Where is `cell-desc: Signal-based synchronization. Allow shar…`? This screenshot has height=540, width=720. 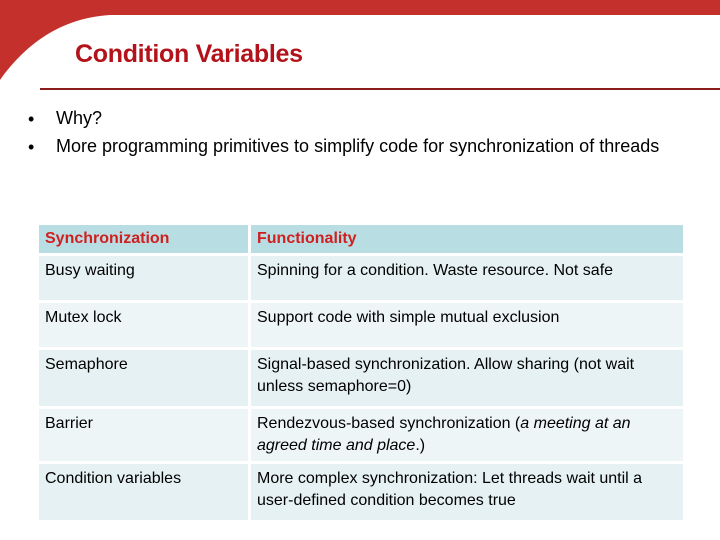 cell-desc: Signal-based synchronization. Allow shar… is located at coordinates (467, 378).